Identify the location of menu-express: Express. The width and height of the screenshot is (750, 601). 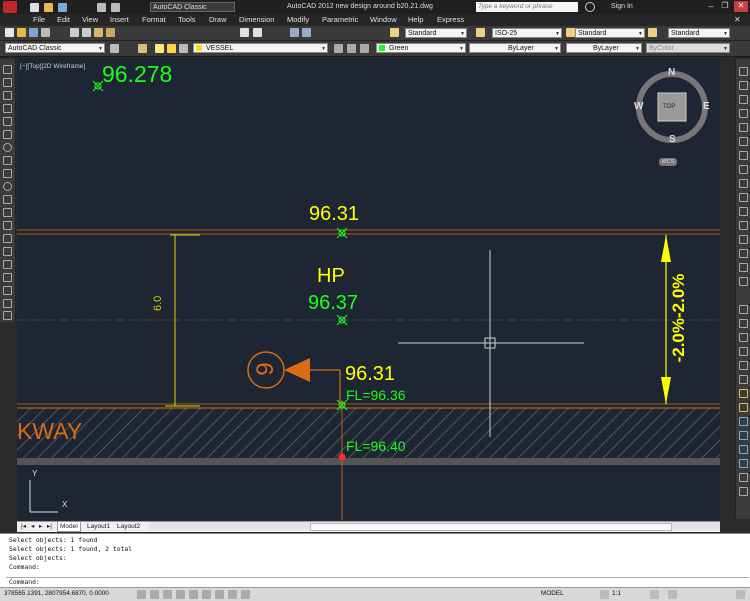
(450, 19).